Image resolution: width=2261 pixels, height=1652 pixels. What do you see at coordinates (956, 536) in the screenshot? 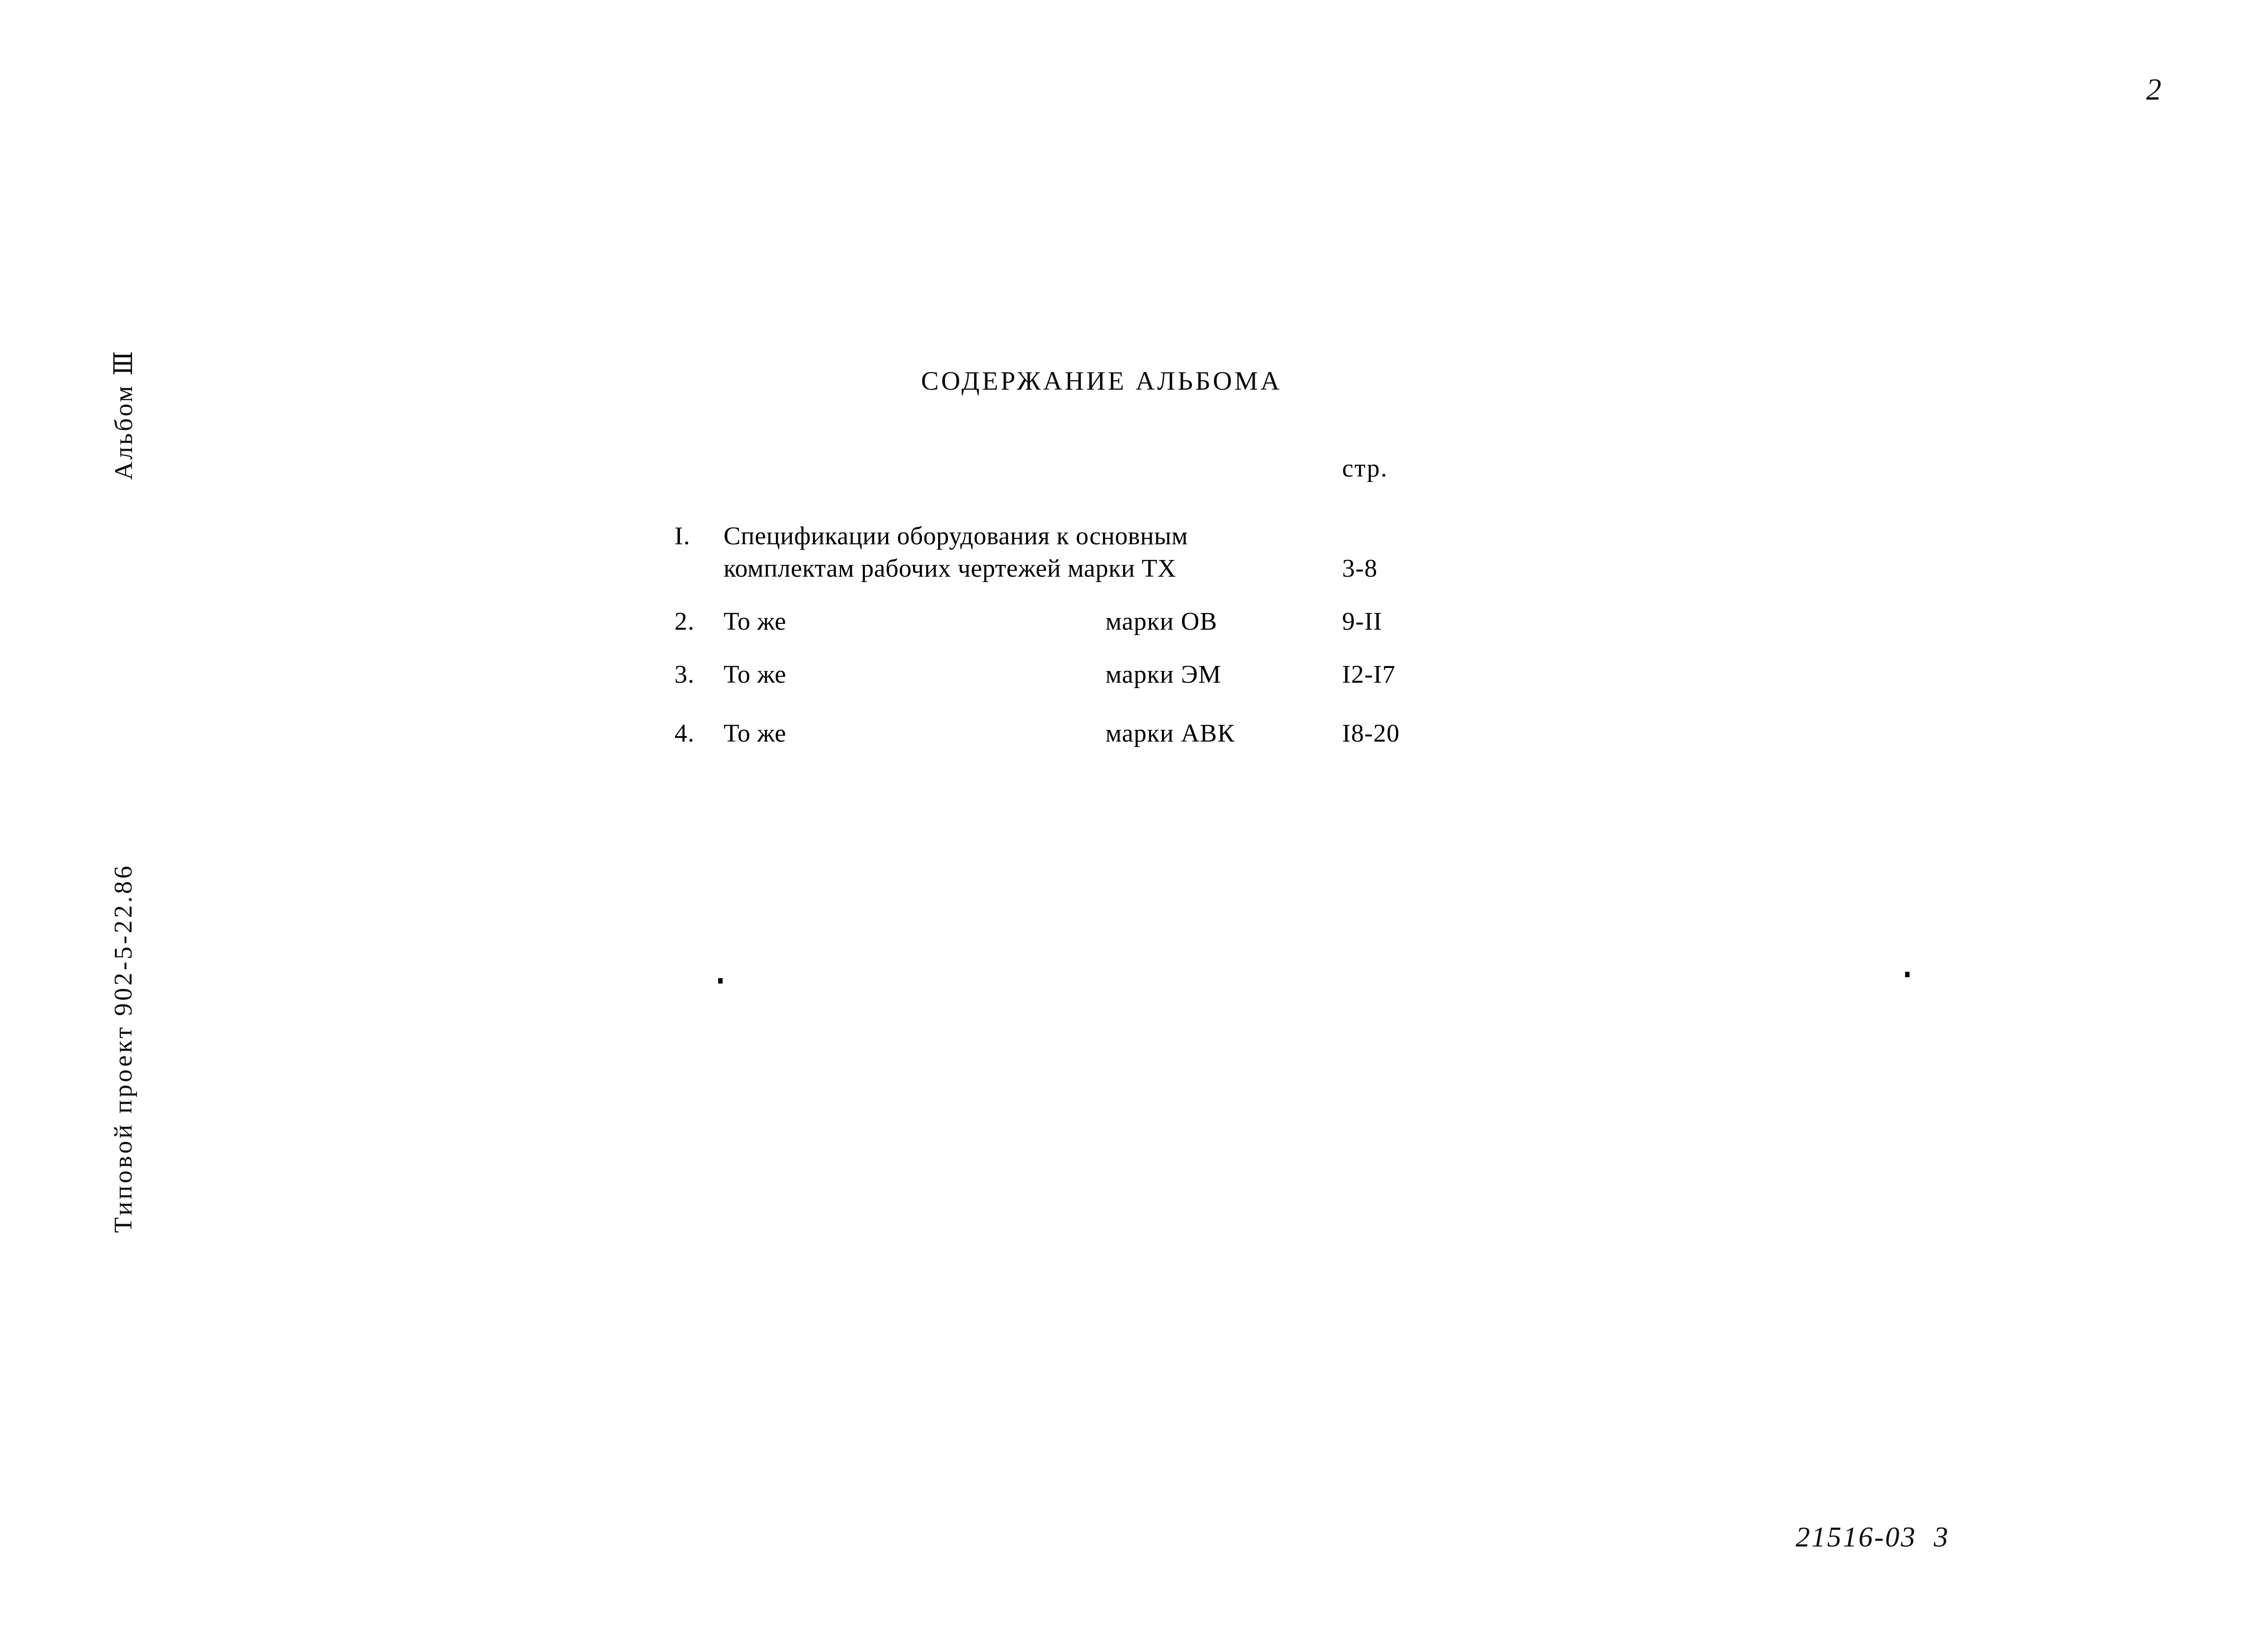
I see `row-title-line1: Спецификации оборудования к основным` at bounding box center [956, 536].